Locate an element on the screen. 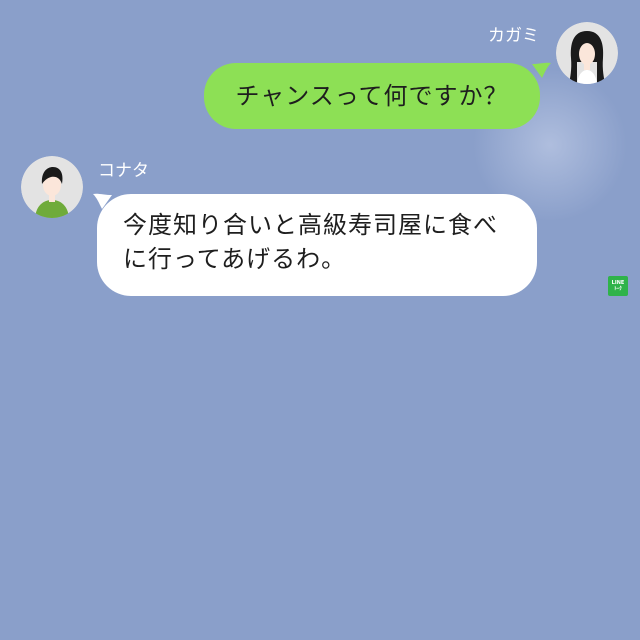 This screenshot has width=640, height=640. woman-long-black-hair-avatar-icon is located at coordinates (587, 53).